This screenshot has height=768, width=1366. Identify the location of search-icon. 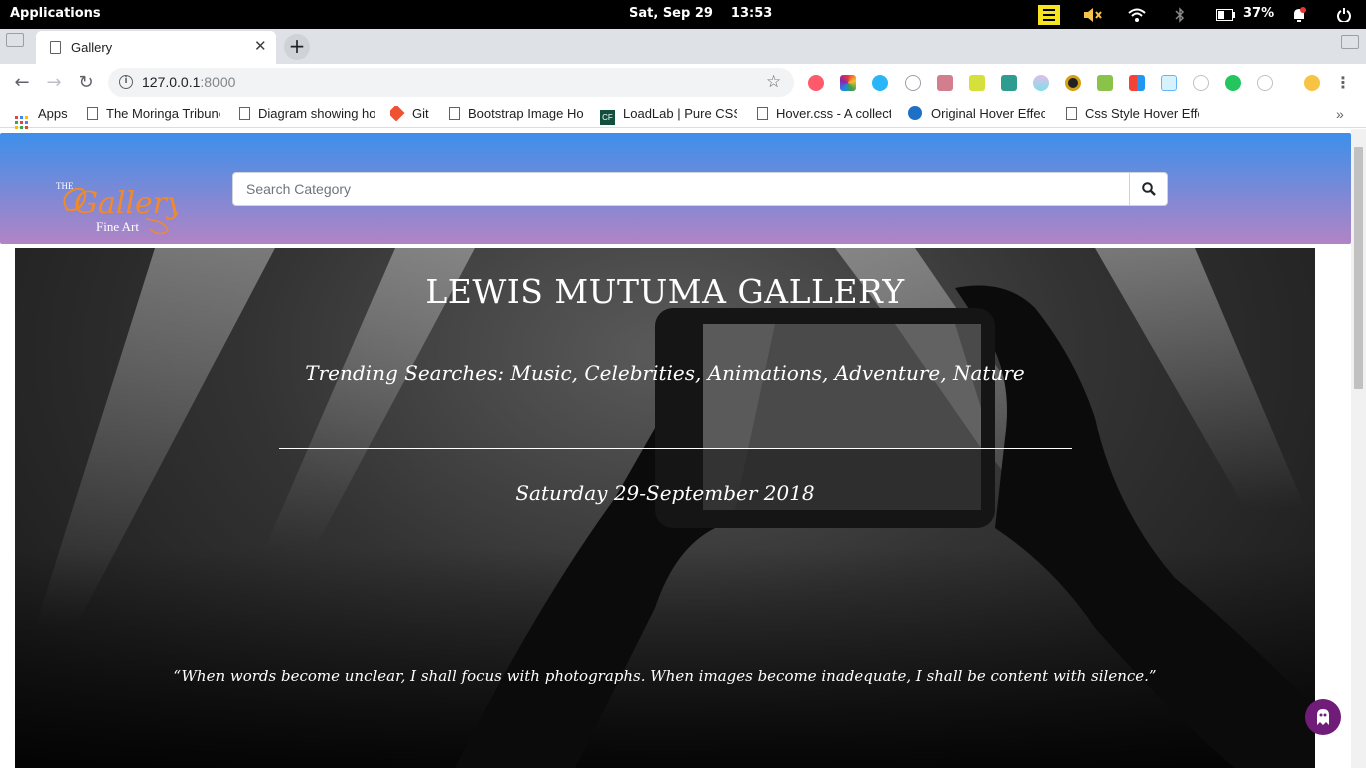
(1149, 189).